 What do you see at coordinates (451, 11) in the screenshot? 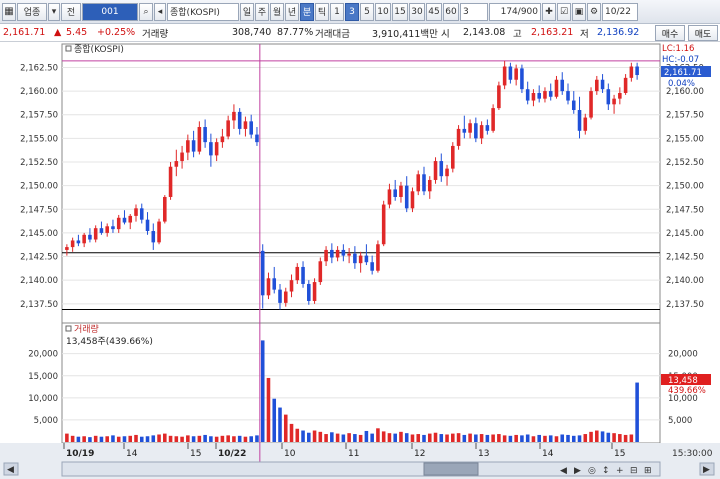
I see `interval-60: 60` at bounding box center [451, 11].